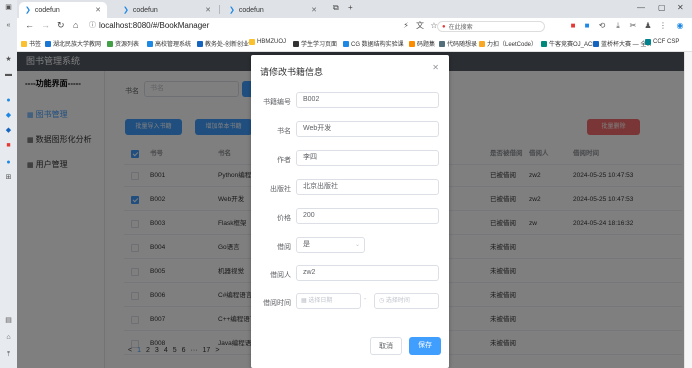 Image resolution: width=692 pixels, height=368 pixels. I want to click on book-name-input: Web开发, so click(367, 129).